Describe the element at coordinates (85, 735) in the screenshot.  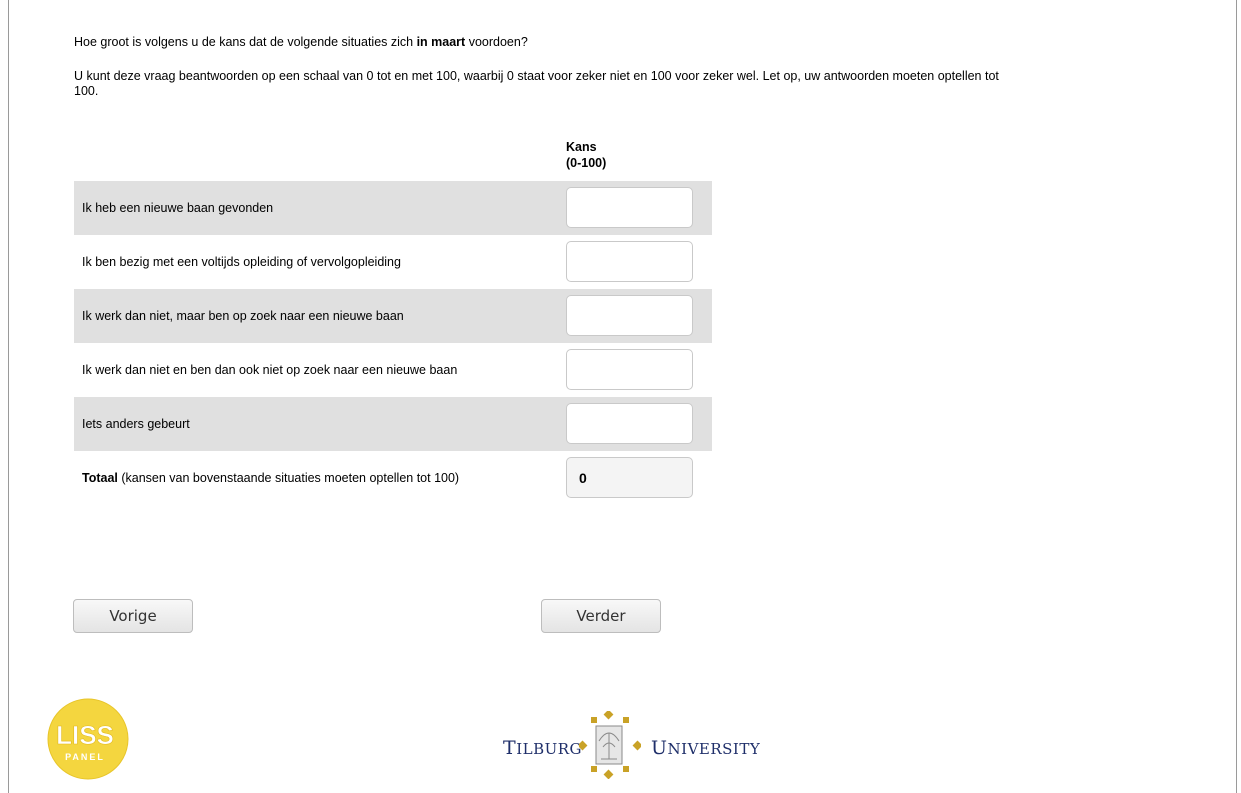
I see `svg-text: LISS` at that location.